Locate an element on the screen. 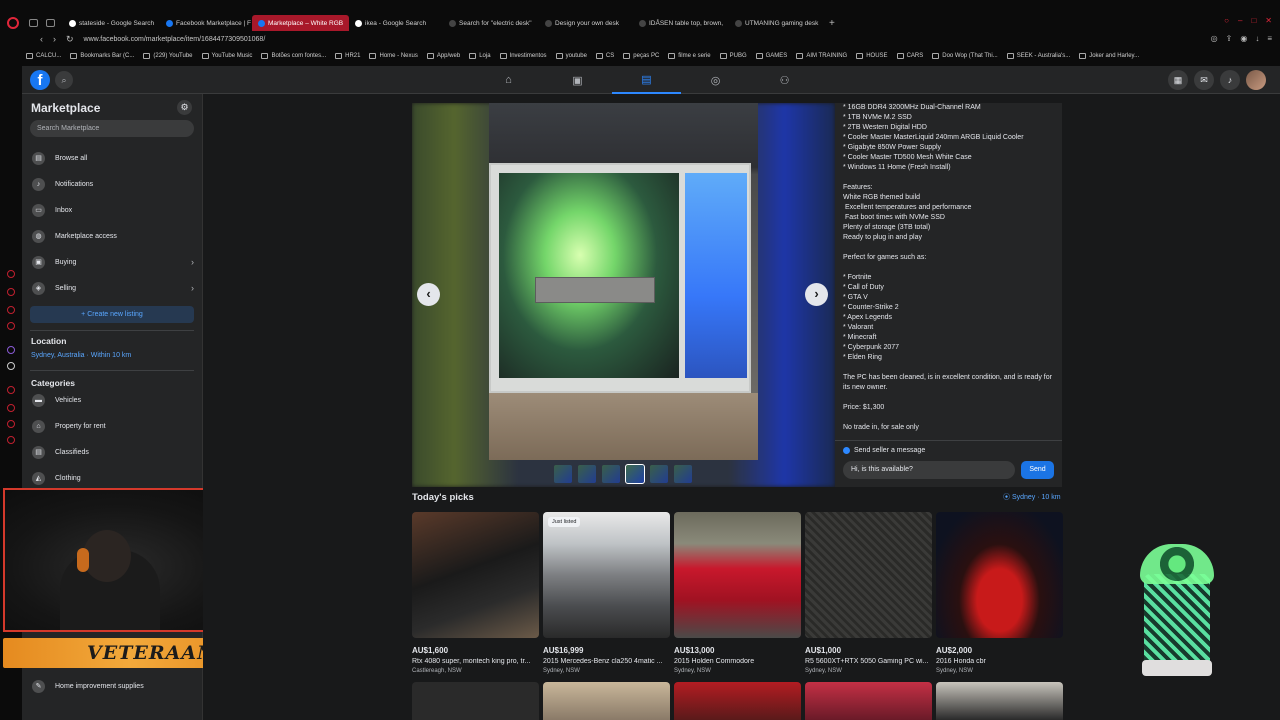 The image size is (1280, 720). browser-tab-active: Marketplace – White RGB is located at coordinates (300, 23).